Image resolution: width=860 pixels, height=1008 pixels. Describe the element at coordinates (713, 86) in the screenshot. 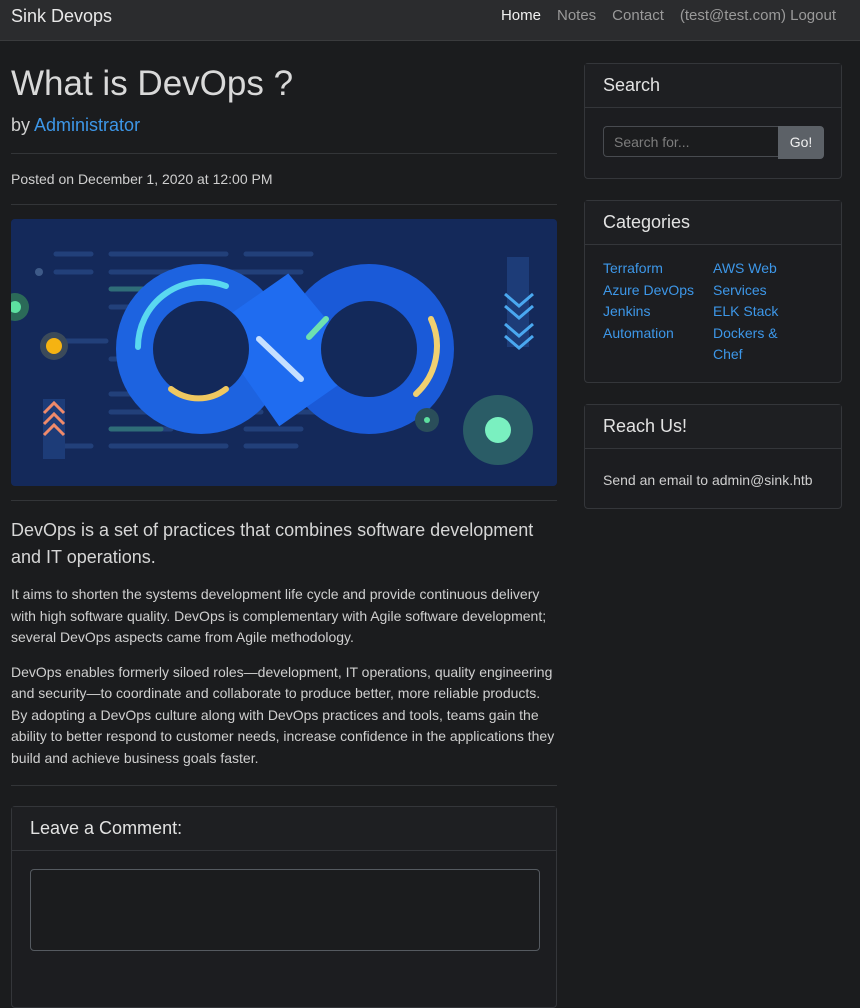

I see `search-heading: Search` at that location.